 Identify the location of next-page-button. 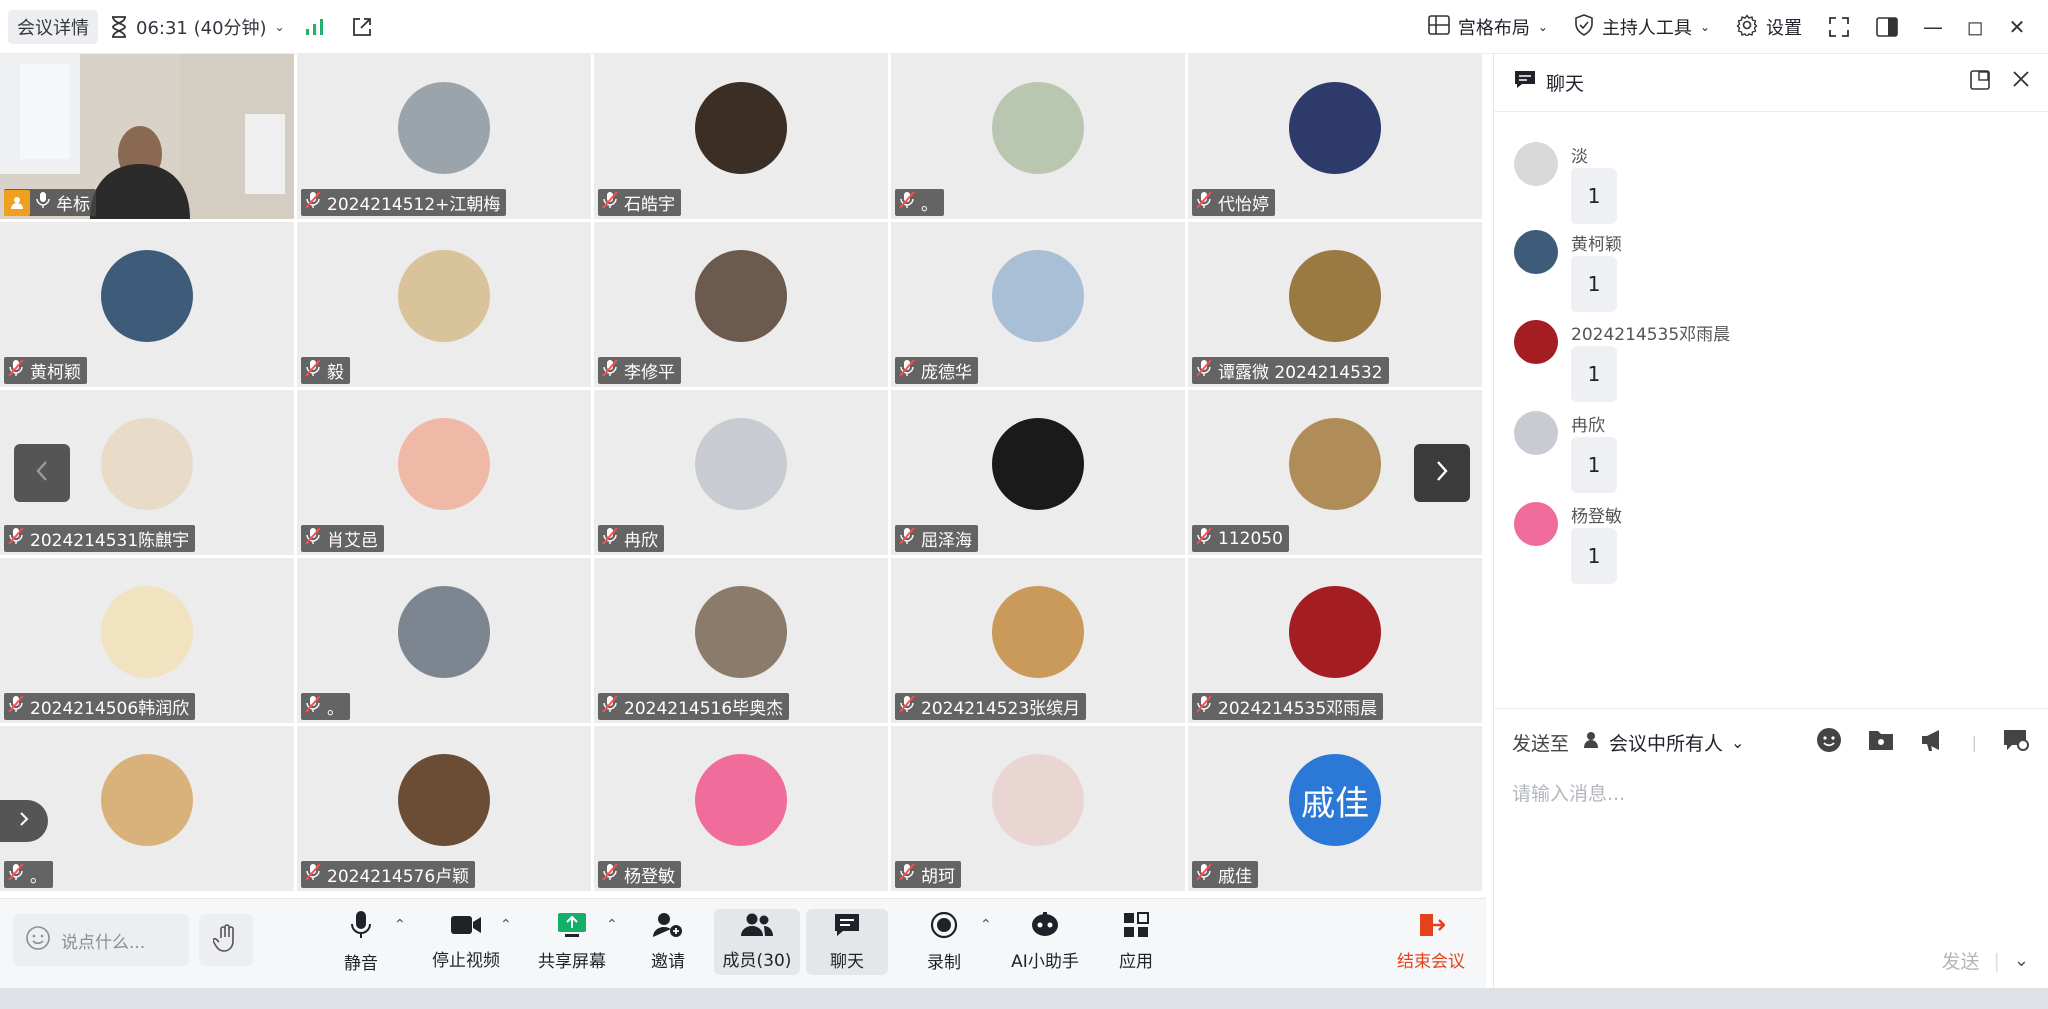
(1442, 473).